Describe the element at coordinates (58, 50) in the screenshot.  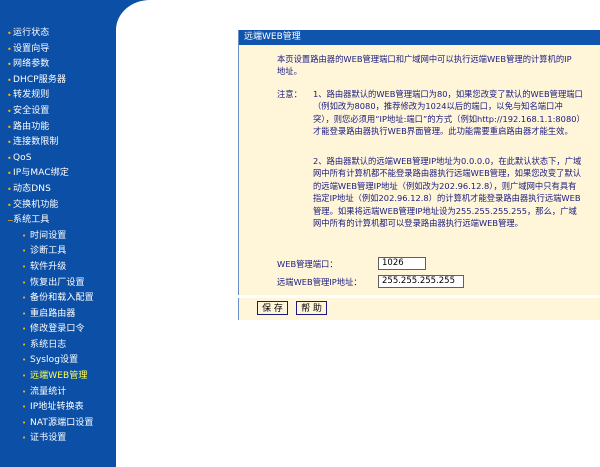
I see `sidebar-item-wizard: • 设置向导` at that location.